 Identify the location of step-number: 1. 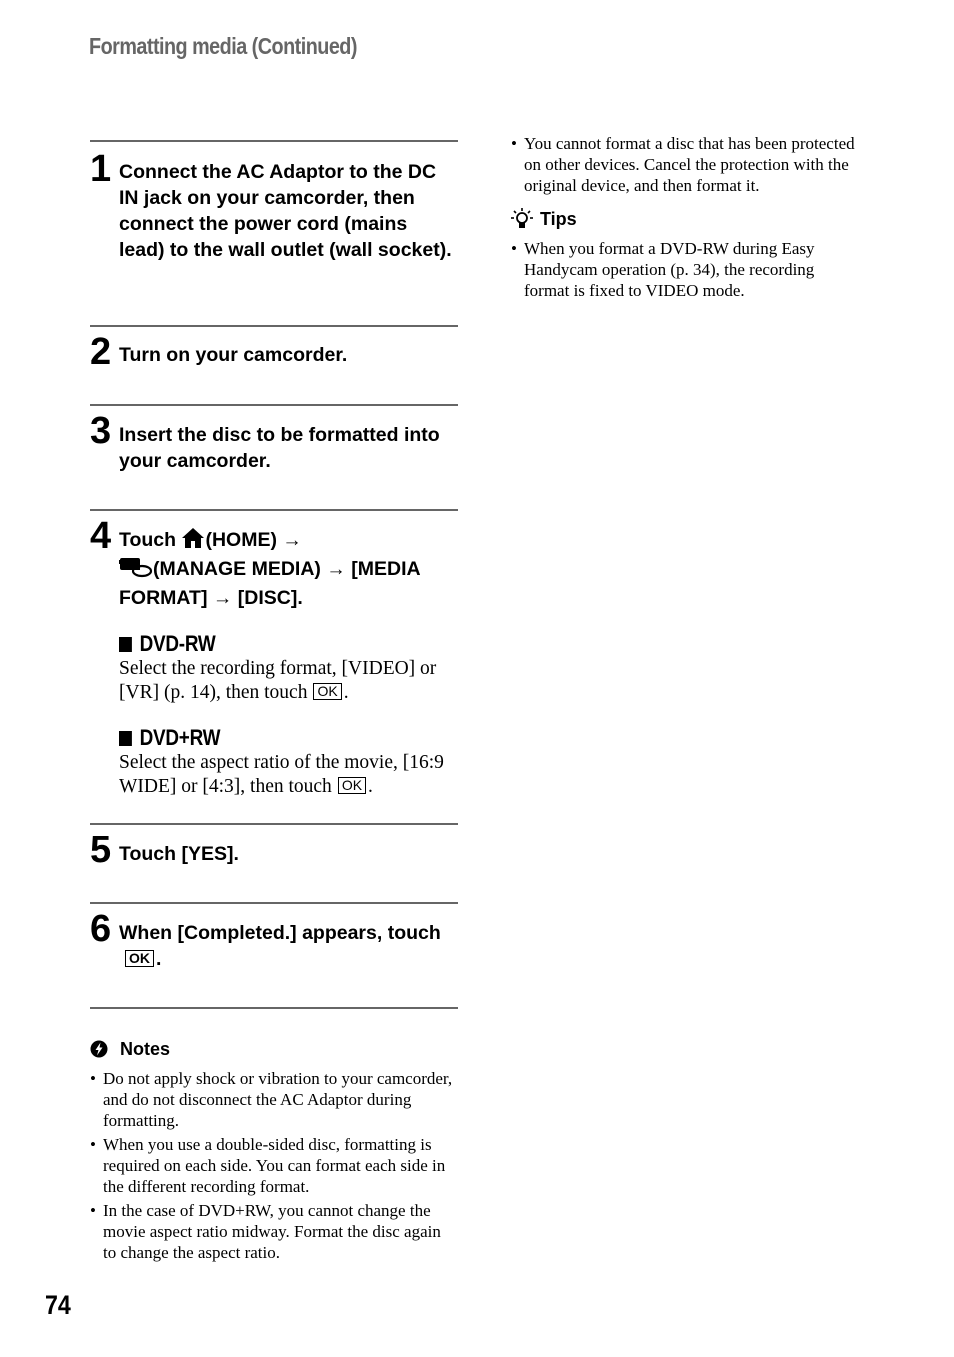
(101, 169).